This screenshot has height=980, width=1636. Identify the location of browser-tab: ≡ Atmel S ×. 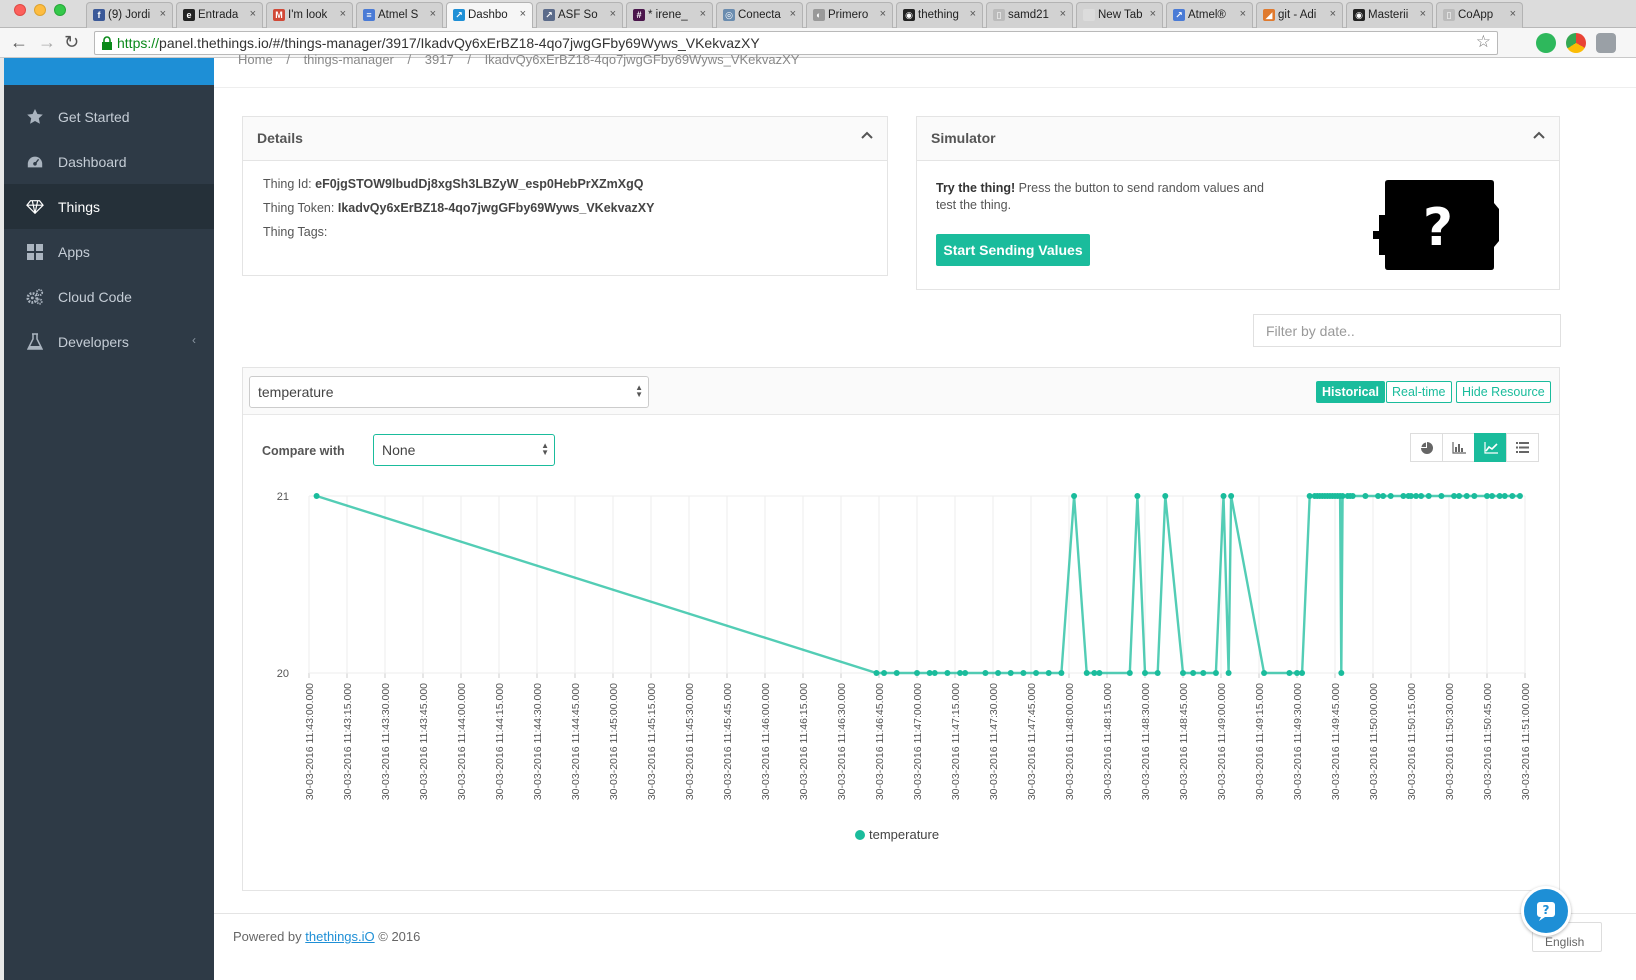
(399, 15).